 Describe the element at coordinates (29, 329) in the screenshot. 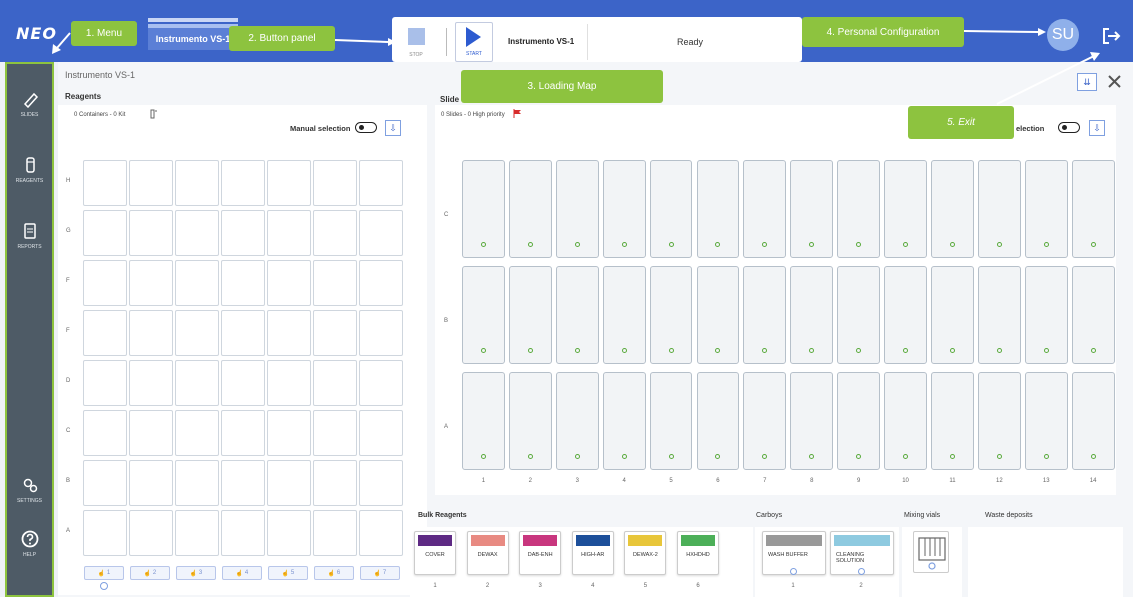

I see `sidebar: SLIDES REAGENTS REPORTS SETTINGS HELP` at that location.